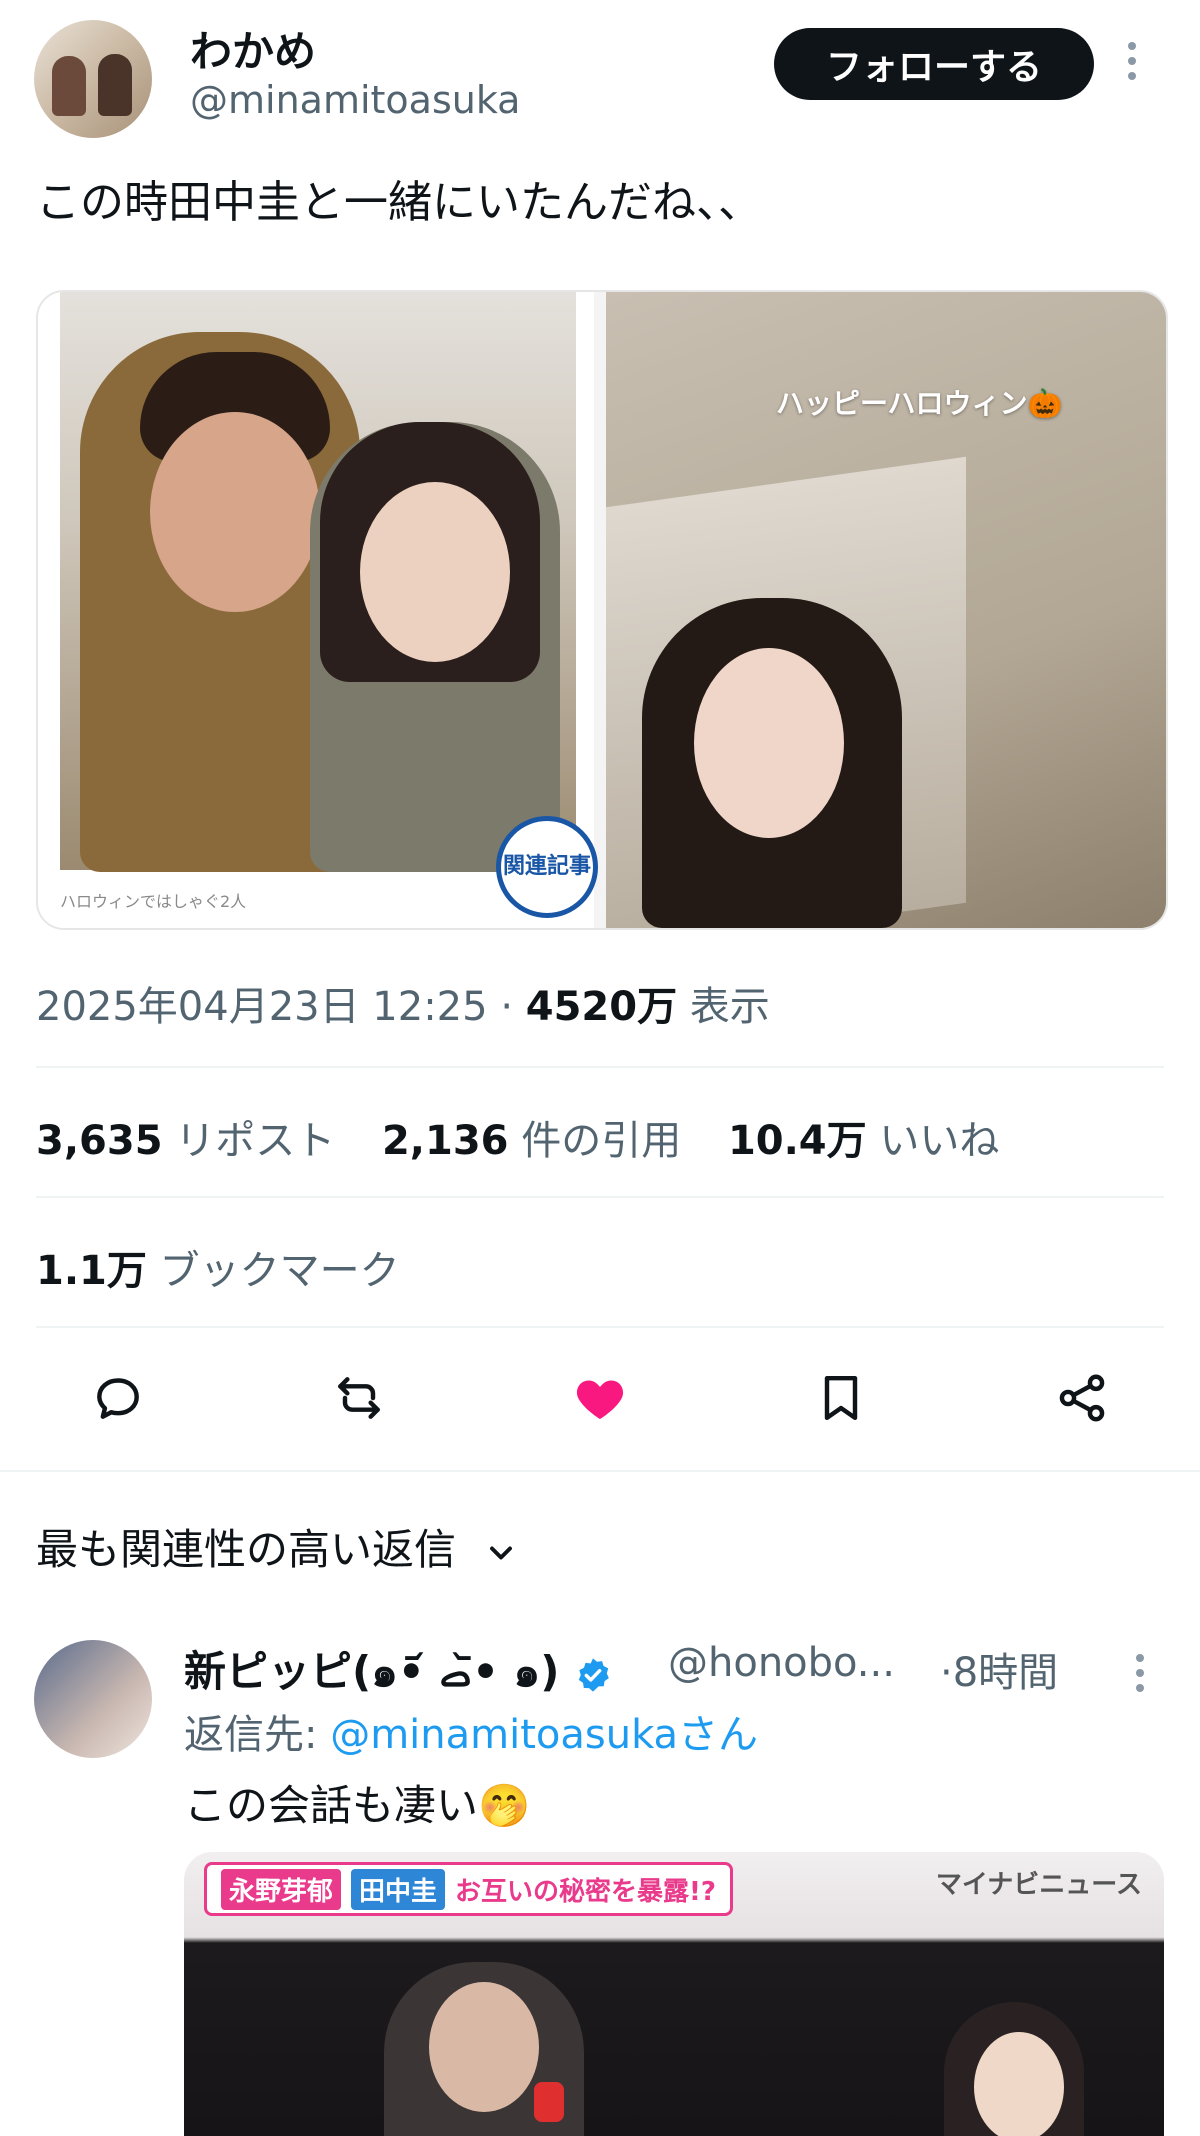 This screenshot has height=2136, width=1200. What do you see at coordinates (600, 1471) in the screenshot?
I see `section-divider` at bounding box center [600, 1471].